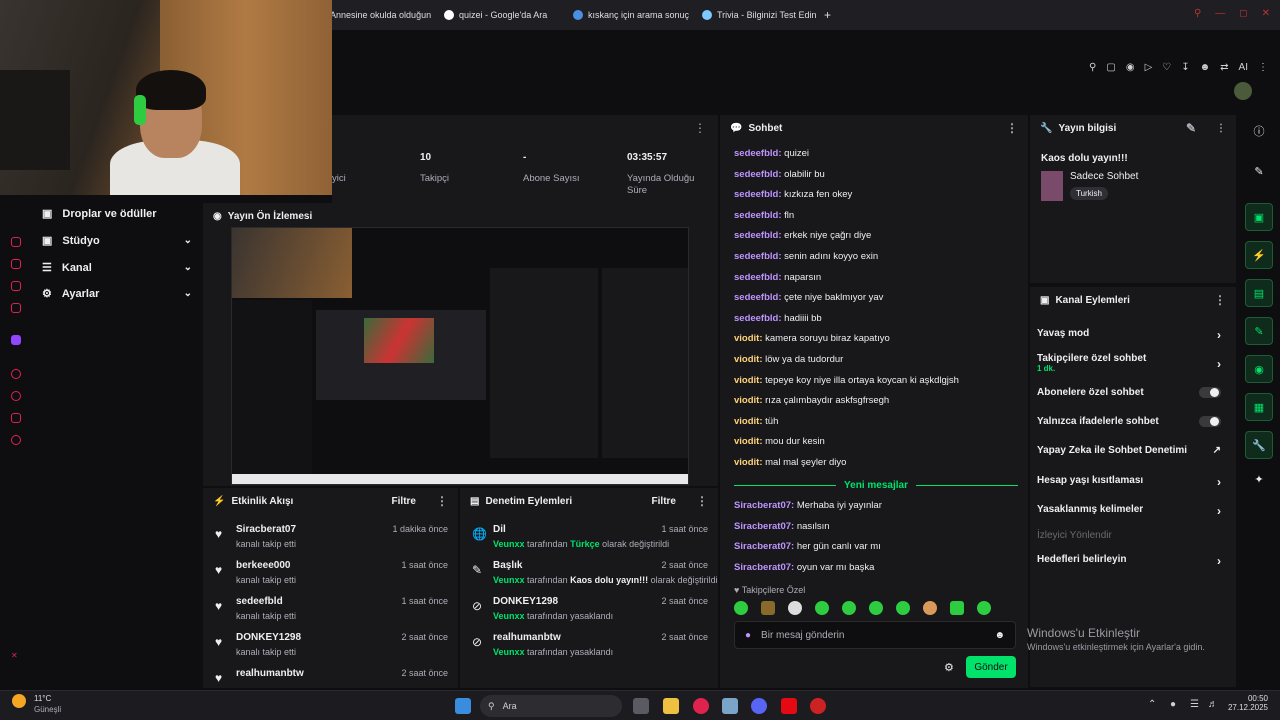 This screenshot has height=720, width=1280. What do you see at coordinates (818, 706) in the screenshot?
I see `app-icon` at bounding box center [818, 706].